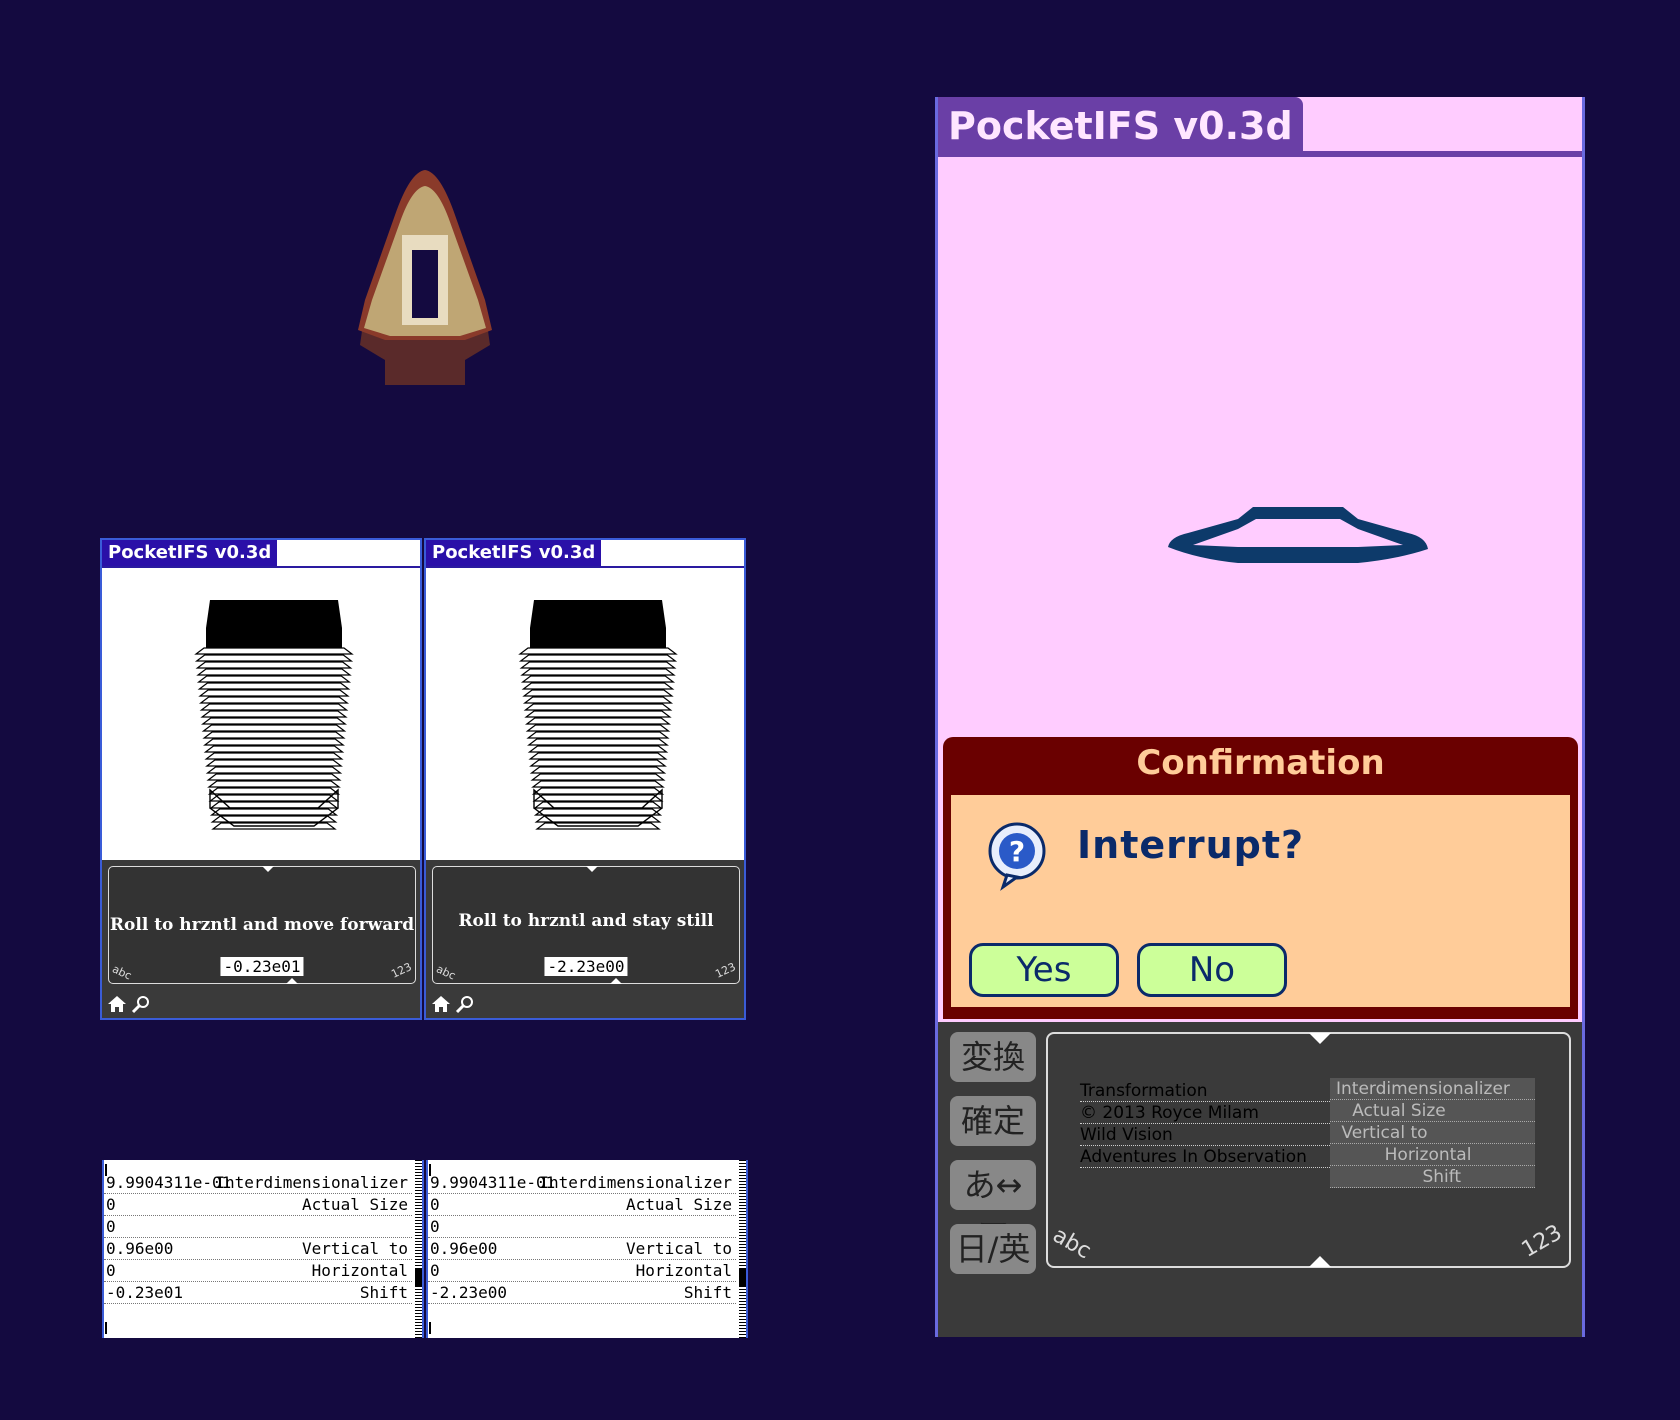 The width and height of the screenshot is (1680, 1420). Describe the element at coordinates (582, 1293) in the screenshot. I see `table-row: -2.23e00 Shift` at that location.